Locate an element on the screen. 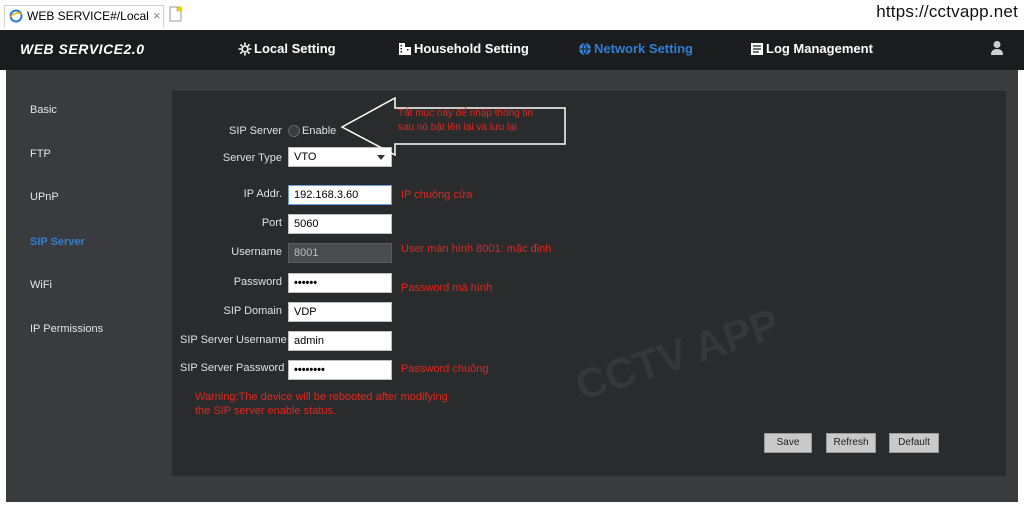 The width and height of the screenshot is (1024, 525). nav-network-setting: Network Setting is located at coordinates (635, 48).